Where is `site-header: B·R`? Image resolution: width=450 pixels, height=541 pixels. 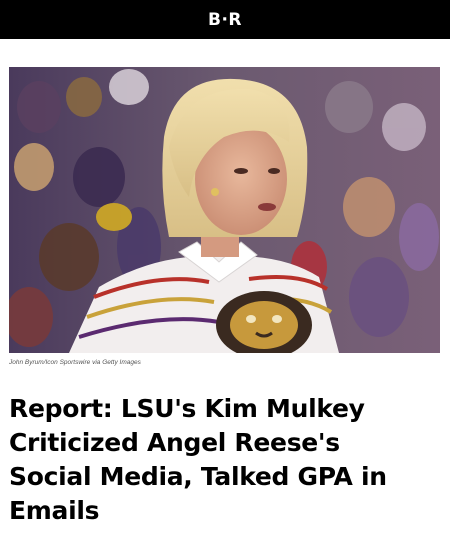 site-header: B·R is located at coordinates (225, 19).